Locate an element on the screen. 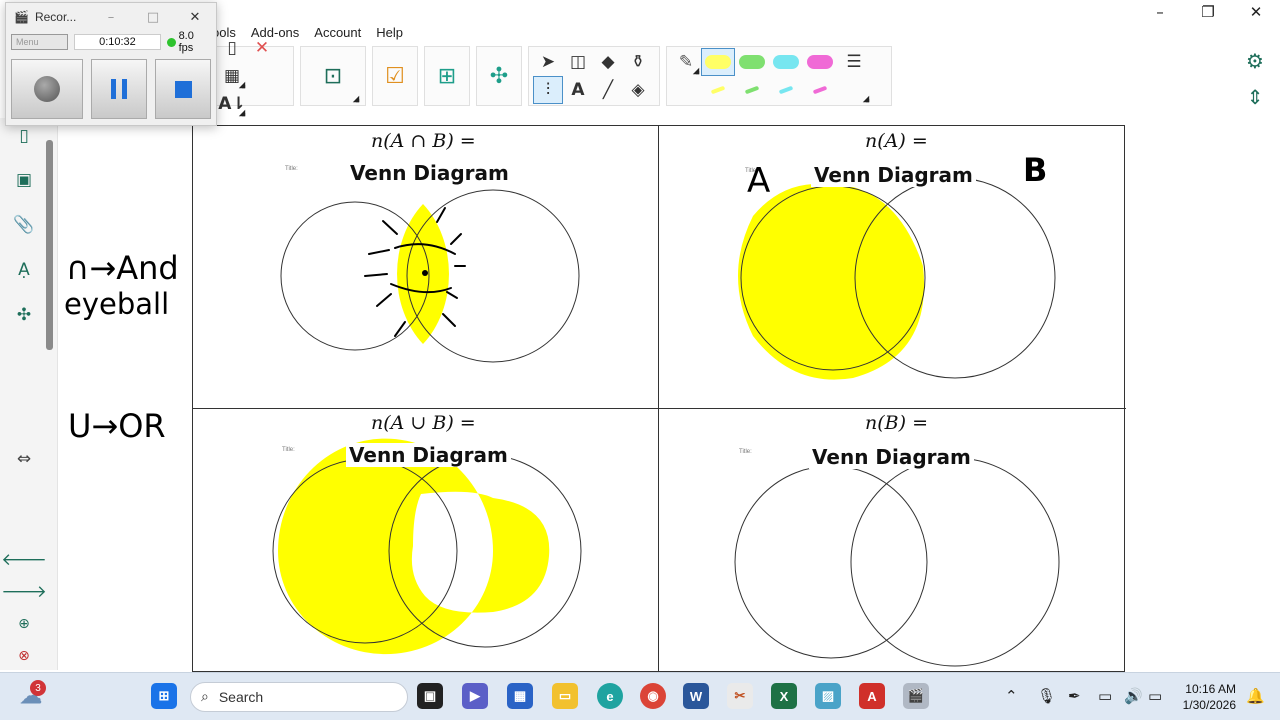  microphone-icon: 🎙 is located at coordinates (1046, 696).